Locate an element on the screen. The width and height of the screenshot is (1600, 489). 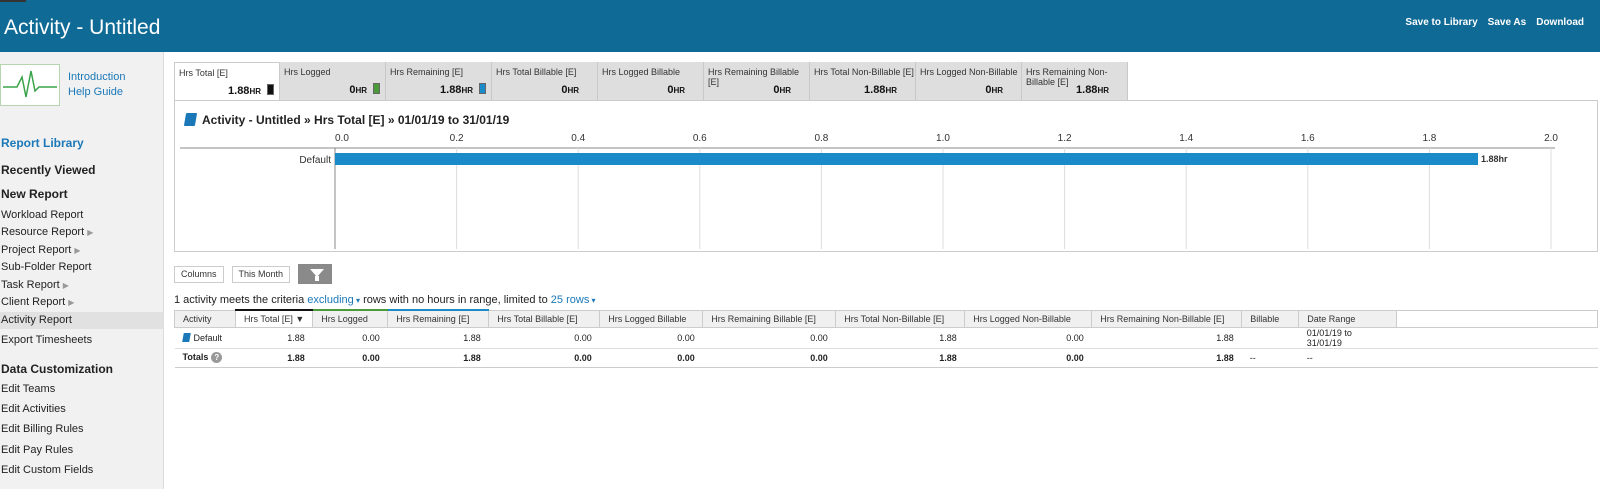
help-box: Introduction Help Guide is located at coordinates (82, 85).